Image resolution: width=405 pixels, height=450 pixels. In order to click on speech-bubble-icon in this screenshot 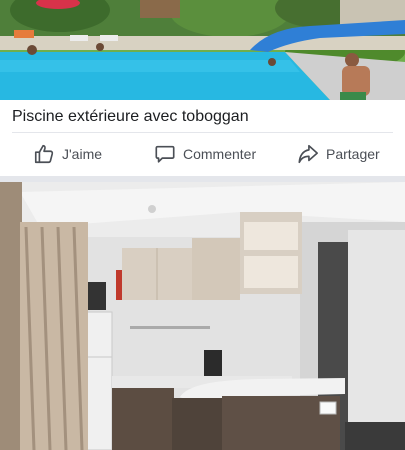, I will do `click(165, 154)`.